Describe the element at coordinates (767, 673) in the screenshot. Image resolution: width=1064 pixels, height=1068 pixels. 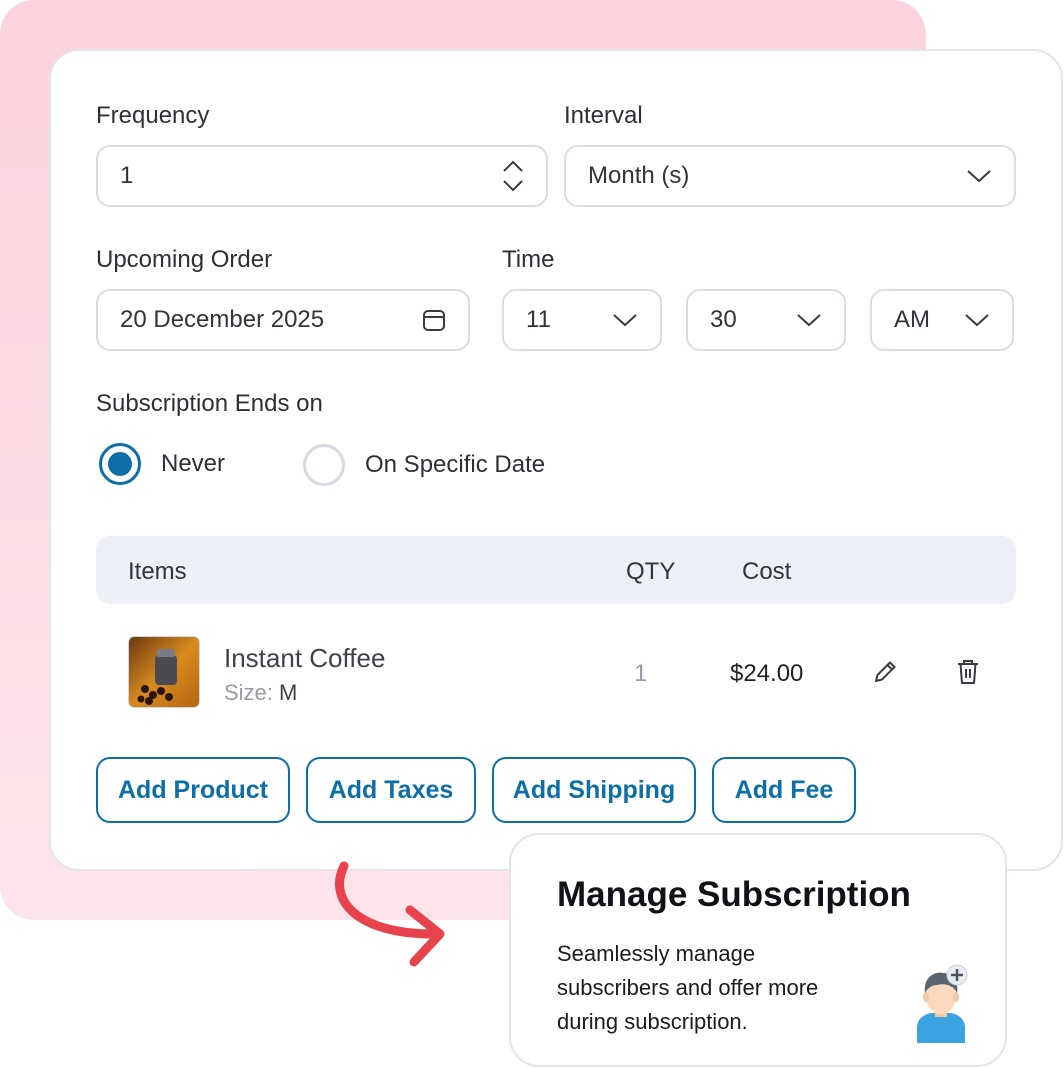
I see `product-cost: $24.00` at that location.